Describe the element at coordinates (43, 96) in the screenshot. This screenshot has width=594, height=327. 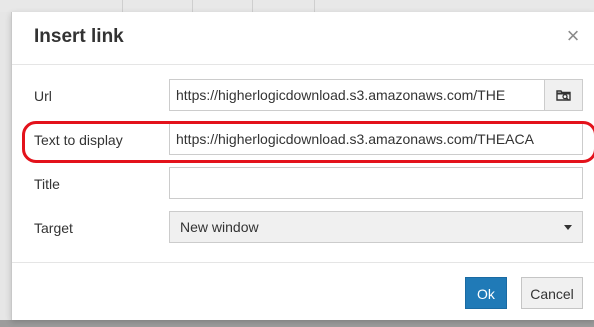
I see `url-label: Url` at that location.